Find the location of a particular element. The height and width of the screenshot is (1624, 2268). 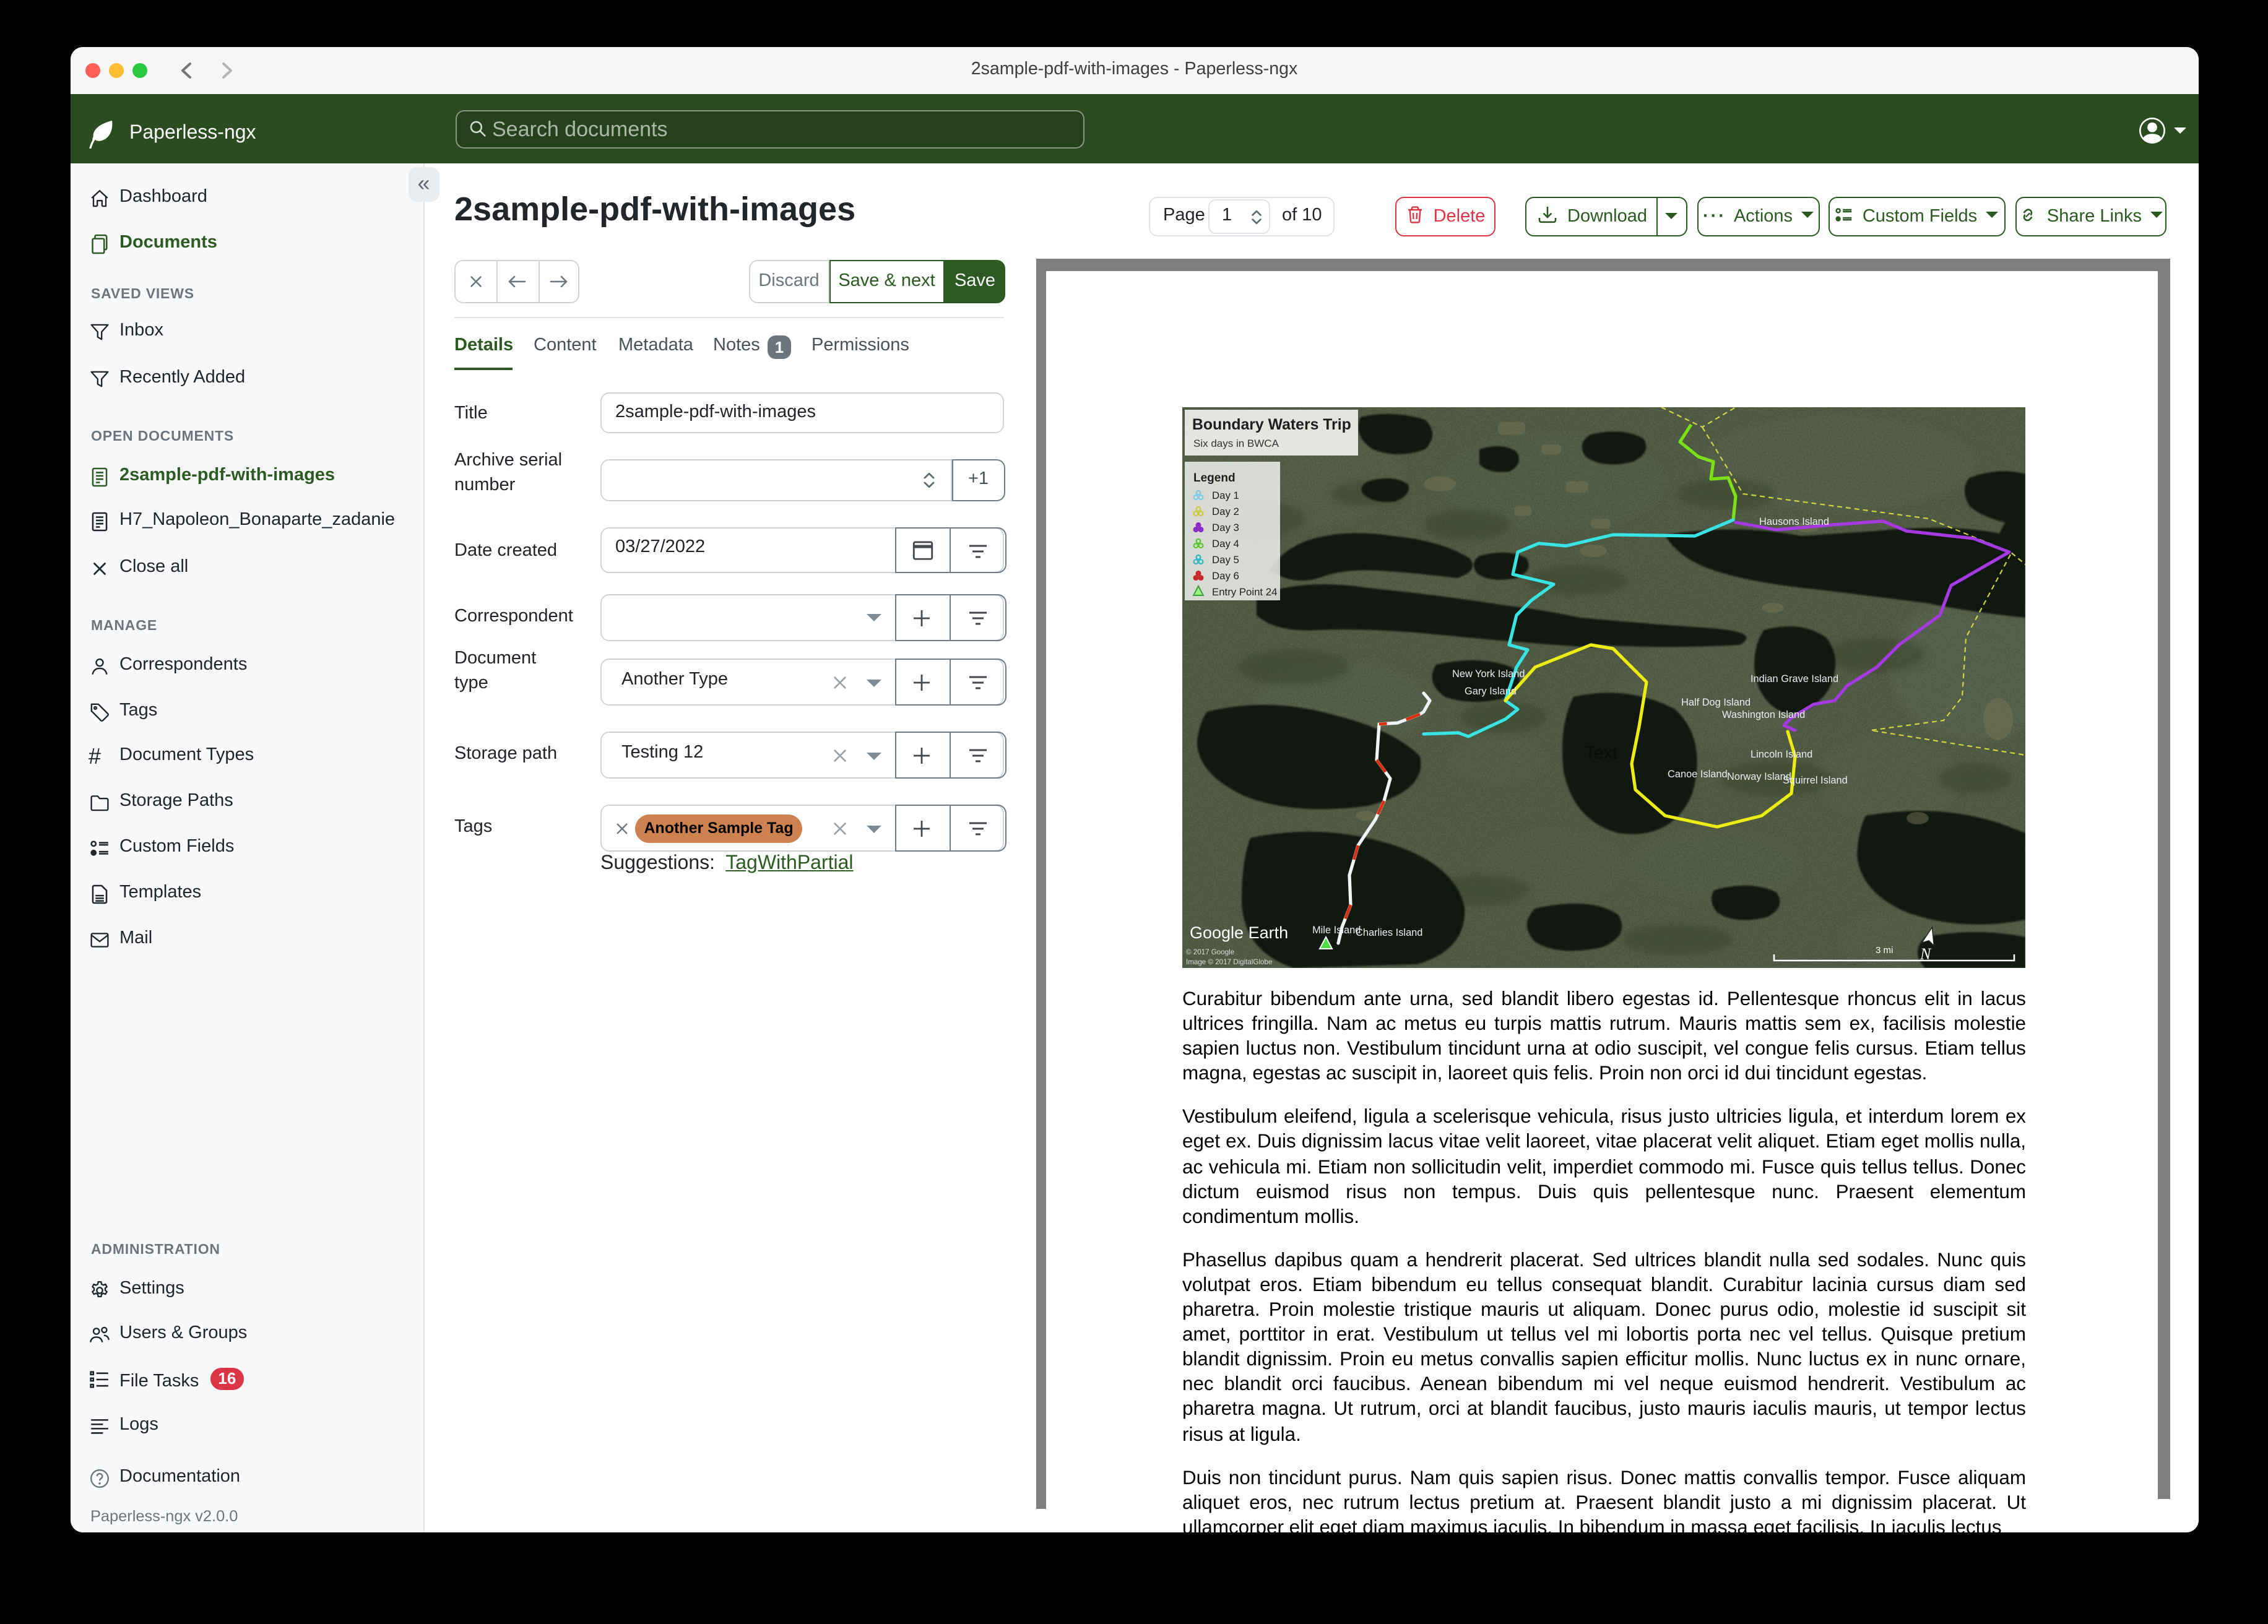

svg-text: Indian Grave Island is located at coordinates (1794, 678).